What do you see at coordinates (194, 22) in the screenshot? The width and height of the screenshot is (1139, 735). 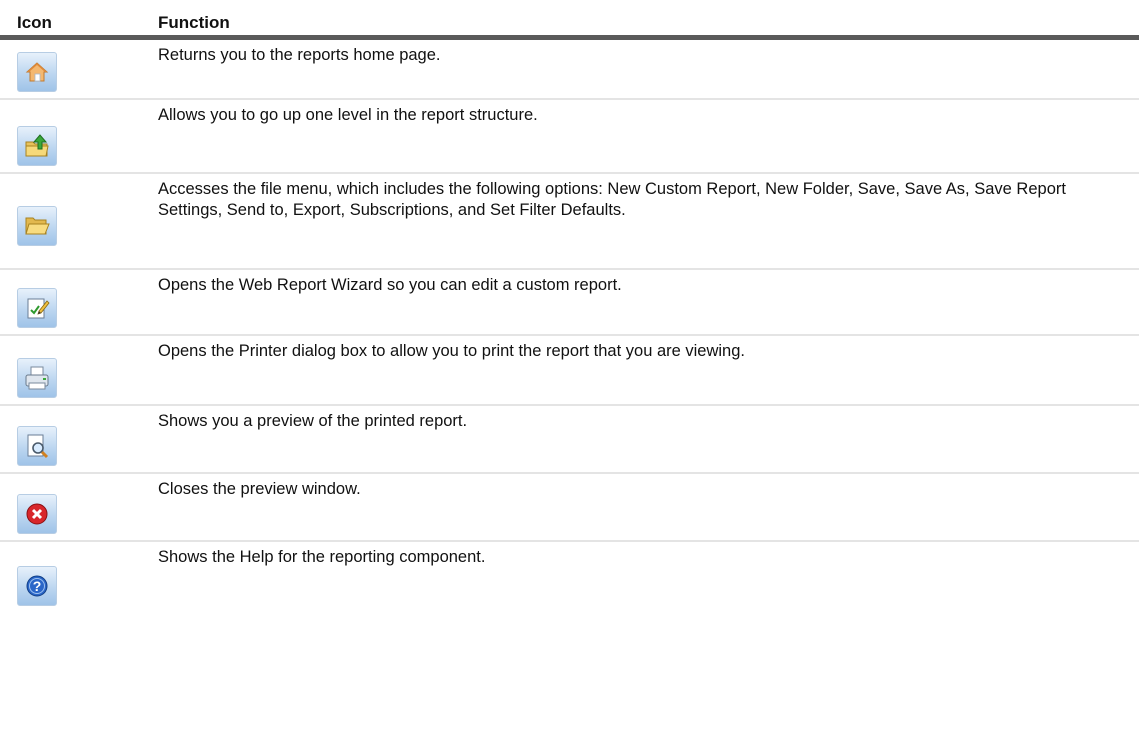 I see `header-function: Function` at bounding box center [194, 22].